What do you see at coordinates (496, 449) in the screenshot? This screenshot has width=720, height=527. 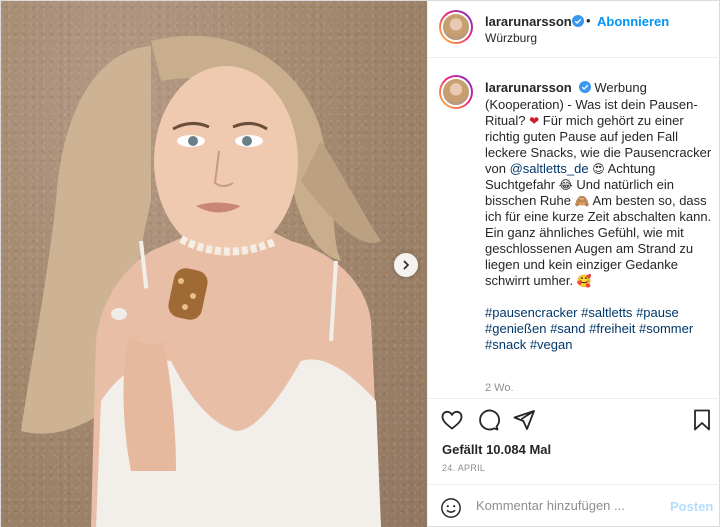 I see `likes-count: Gefällt 10.084 Mal` at bounding box center [496, 449].